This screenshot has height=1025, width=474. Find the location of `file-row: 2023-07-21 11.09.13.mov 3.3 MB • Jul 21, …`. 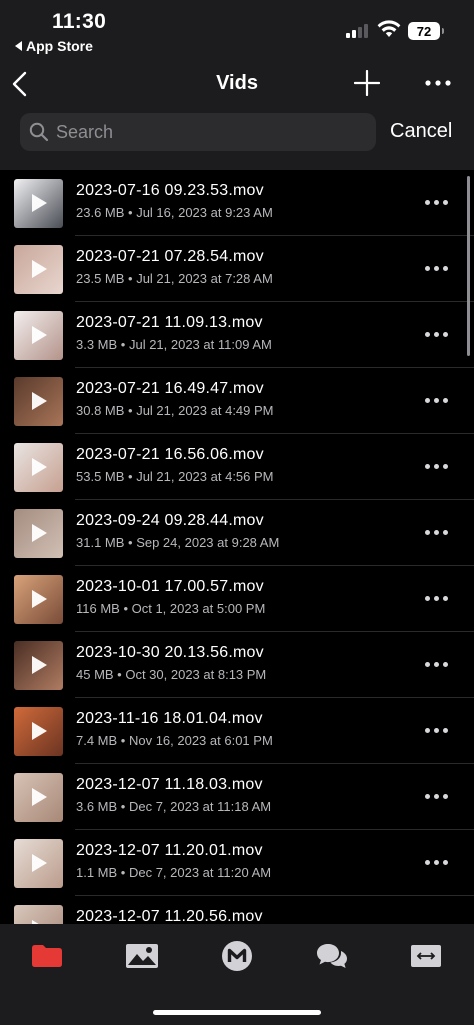

file-row: 2023-07-21 11.09.13.mov 3.3 MB • Jul 21, … is located at coordinates (237, 335).